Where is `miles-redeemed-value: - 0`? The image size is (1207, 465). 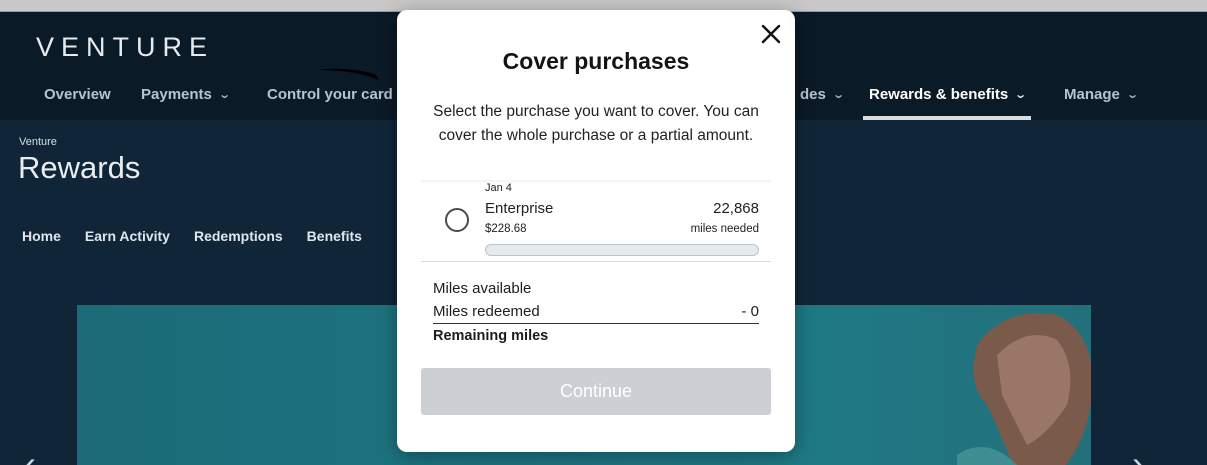
miles-redeemed-value: - 0 is located at coordinates (750, 311).